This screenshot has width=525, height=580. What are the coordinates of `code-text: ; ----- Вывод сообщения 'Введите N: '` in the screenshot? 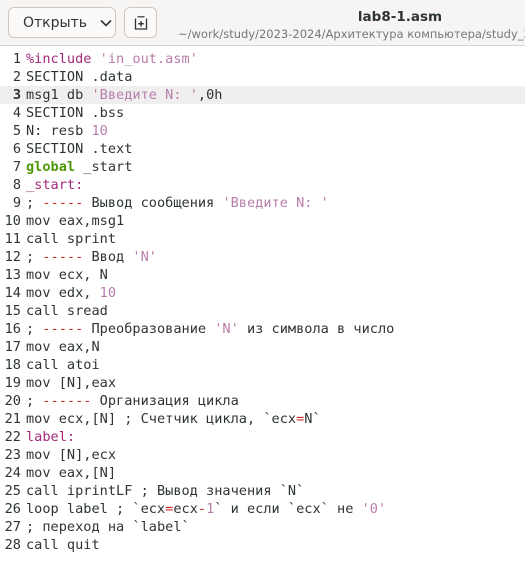 It's located at (177, 203).